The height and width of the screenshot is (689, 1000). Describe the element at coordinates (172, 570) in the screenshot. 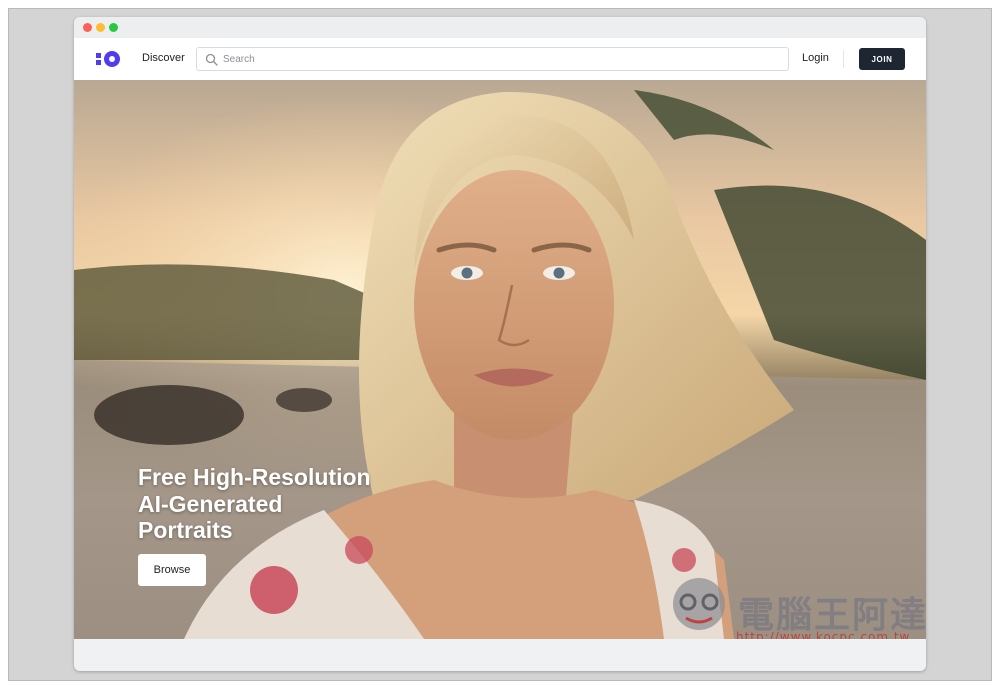

I see `browse-button: Browse` at that location.